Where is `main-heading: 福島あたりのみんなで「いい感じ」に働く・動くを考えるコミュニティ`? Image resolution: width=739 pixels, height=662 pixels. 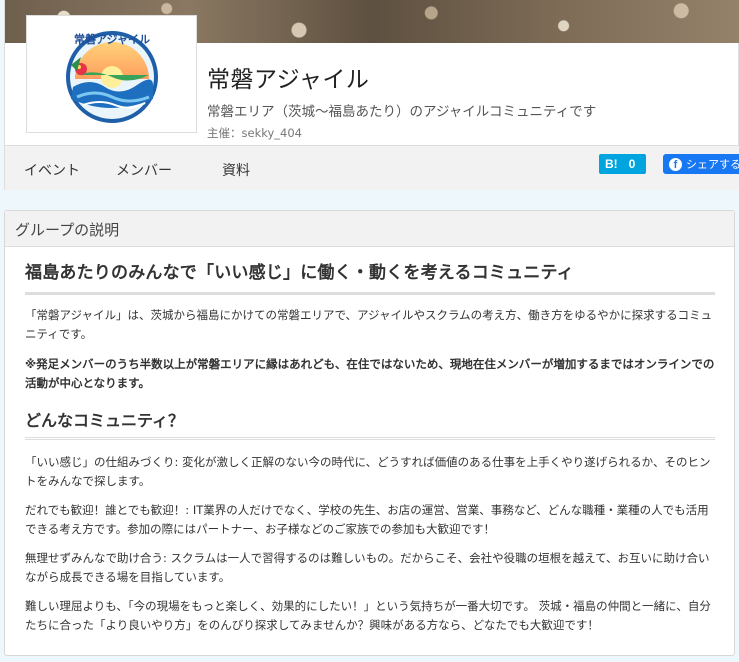
main-heading: 福島あたりのみんなで「いい感じ」に働く・動くを考えるコミュニティ is located at coordinates (370, 276).